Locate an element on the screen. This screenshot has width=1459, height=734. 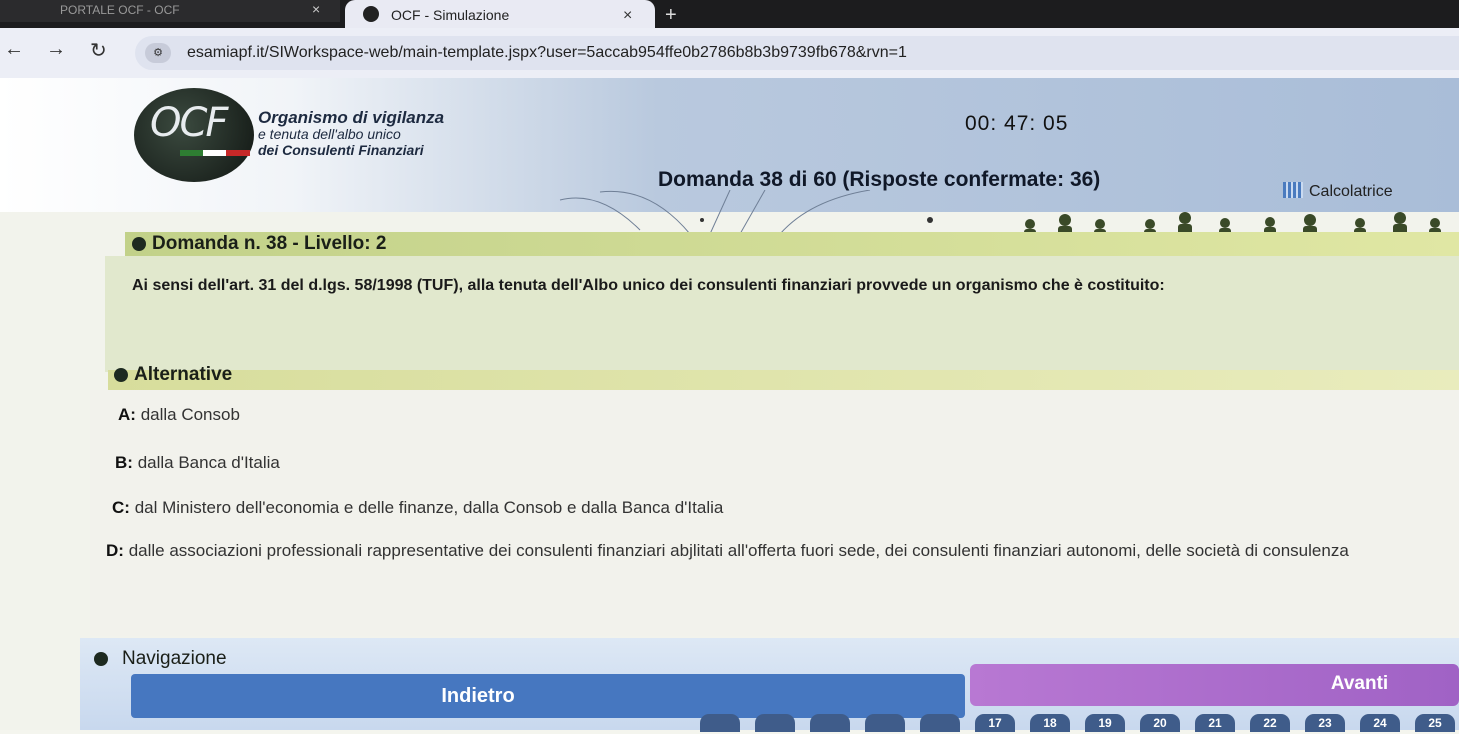
question-heading: Domanda n. 38 - Livello: 2 is located at coordinates (259, 244).